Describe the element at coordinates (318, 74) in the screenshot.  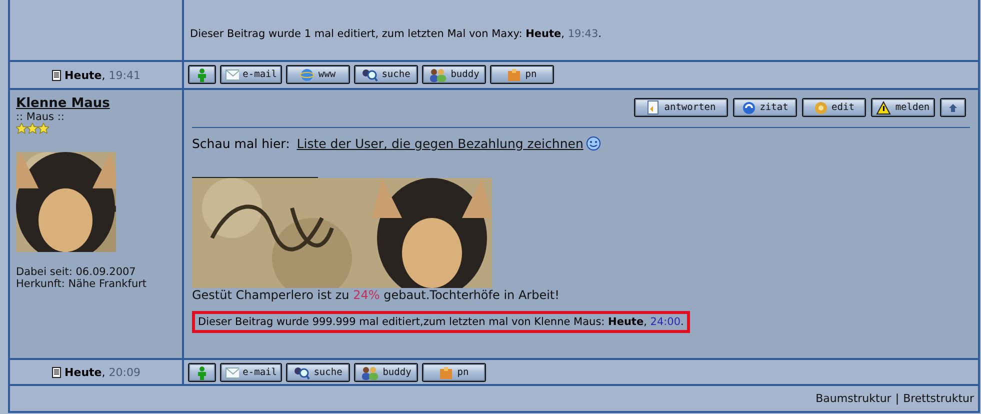
I see `www-button: www` at that location.